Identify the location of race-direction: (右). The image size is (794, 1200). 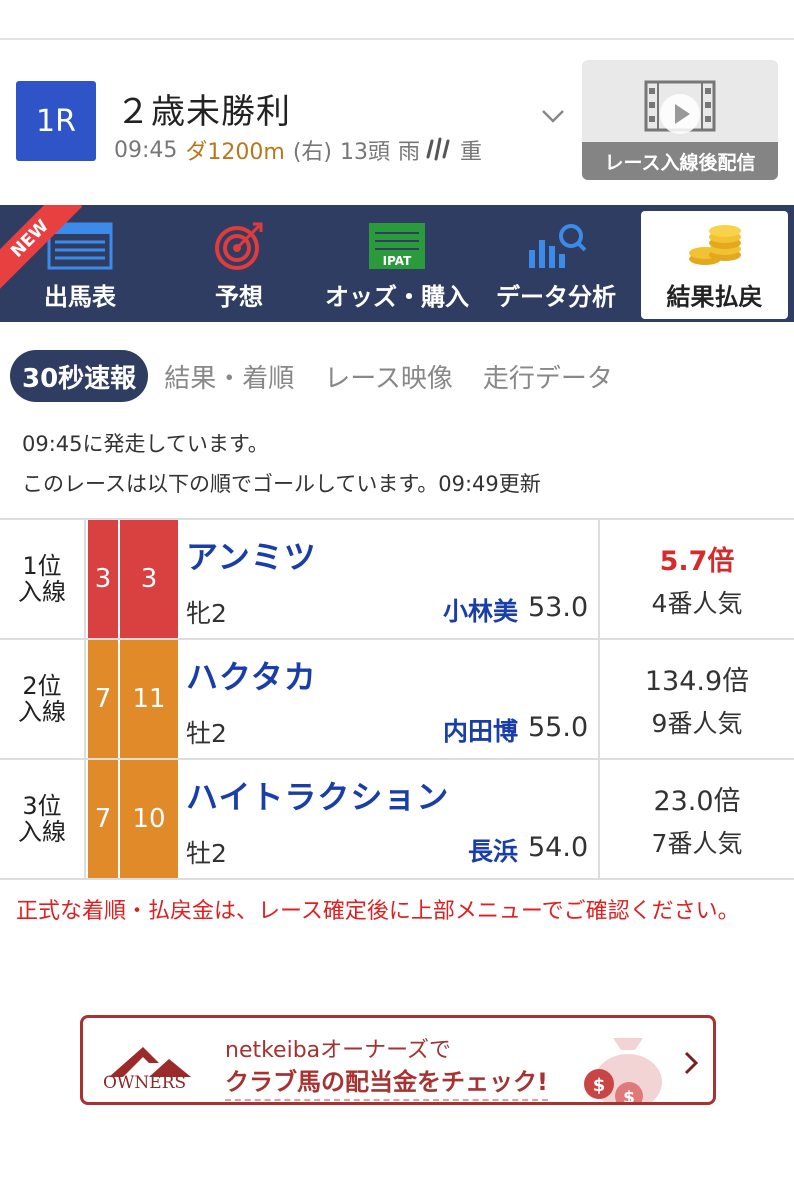
(312, 152).